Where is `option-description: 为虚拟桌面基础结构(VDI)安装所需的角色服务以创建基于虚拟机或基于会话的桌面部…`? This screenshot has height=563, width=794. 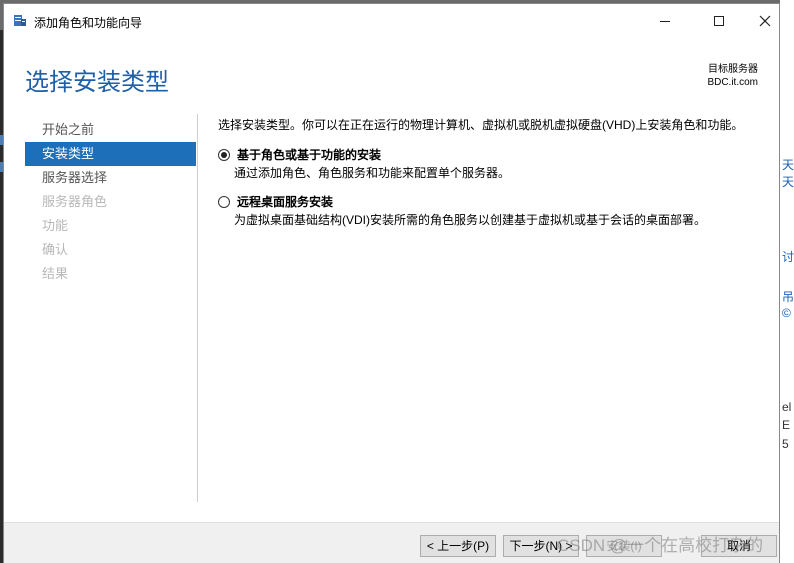
option-description: 为虚拟桌面基础结构(VDI)安装所需的角色服务以创建基于虚拟机或基于会话的桌面部… is located at coordinates (470, 220).